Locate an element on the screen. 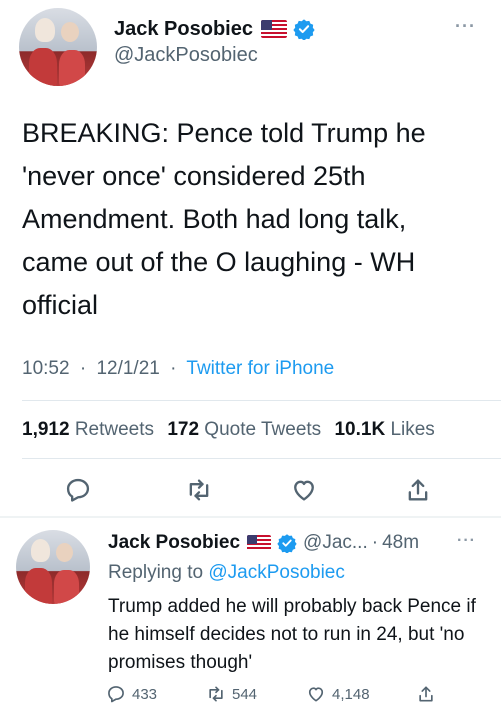 The image size is (501, 720). tweet-age: 48m is located at coordinates (400, 543).